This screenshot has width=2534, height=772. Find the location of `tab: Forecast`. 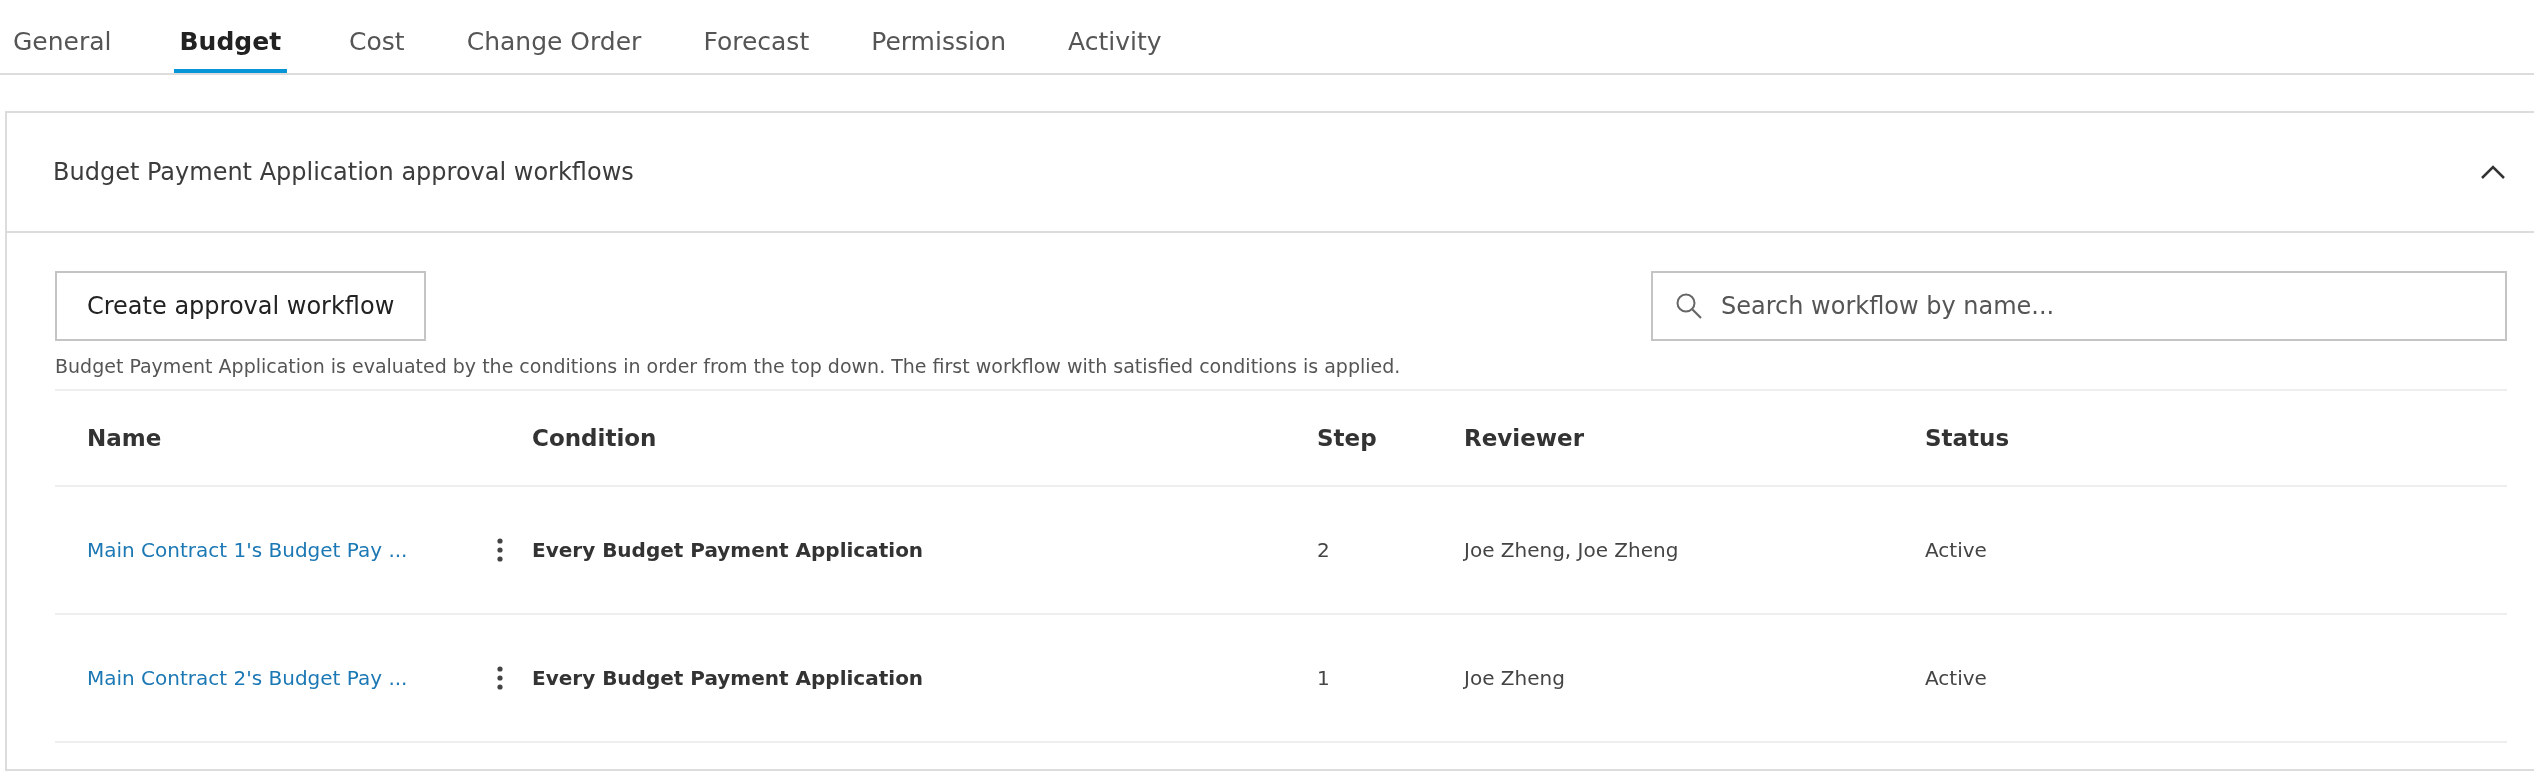

tab: Forecast is located at coordinates (756, 36).